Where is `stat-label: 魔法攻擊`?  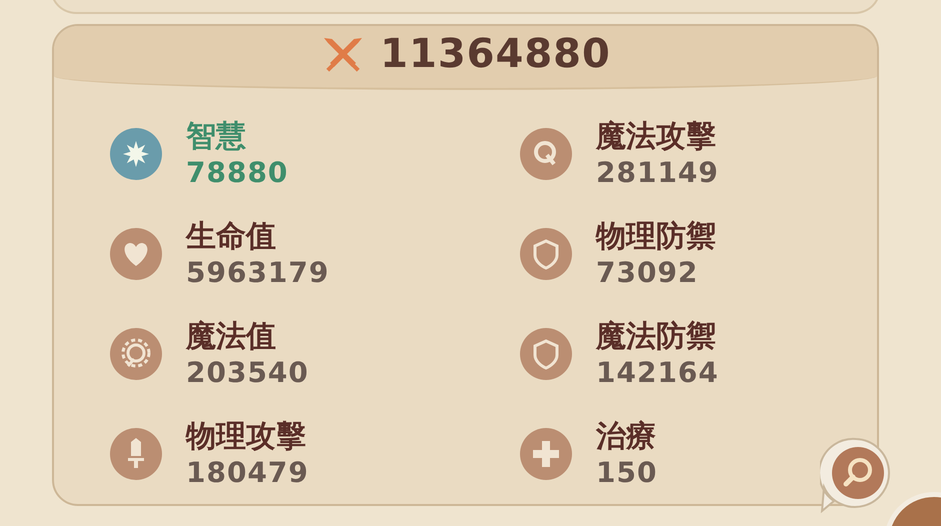
stat-label: 魔法攻擊 is located at coordinates (656, 137).